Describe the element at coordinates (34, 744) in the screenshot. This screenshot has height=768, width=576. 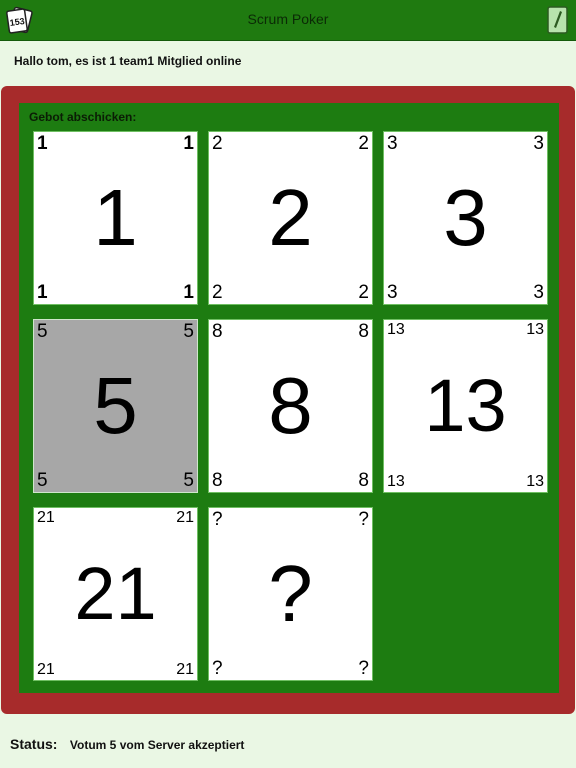
I see `status-label: Status:` at that location.